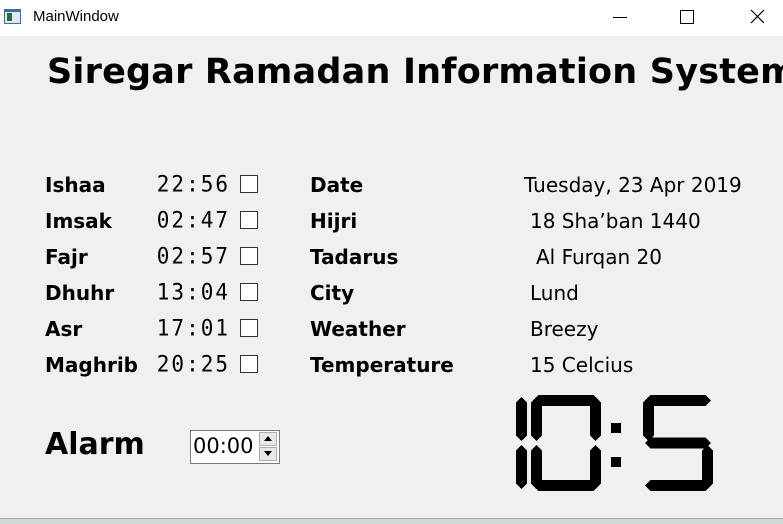 This screenshot has height=524, width=783. I want to click on prayer-time-imsak: 02:47, so click(193, 220).